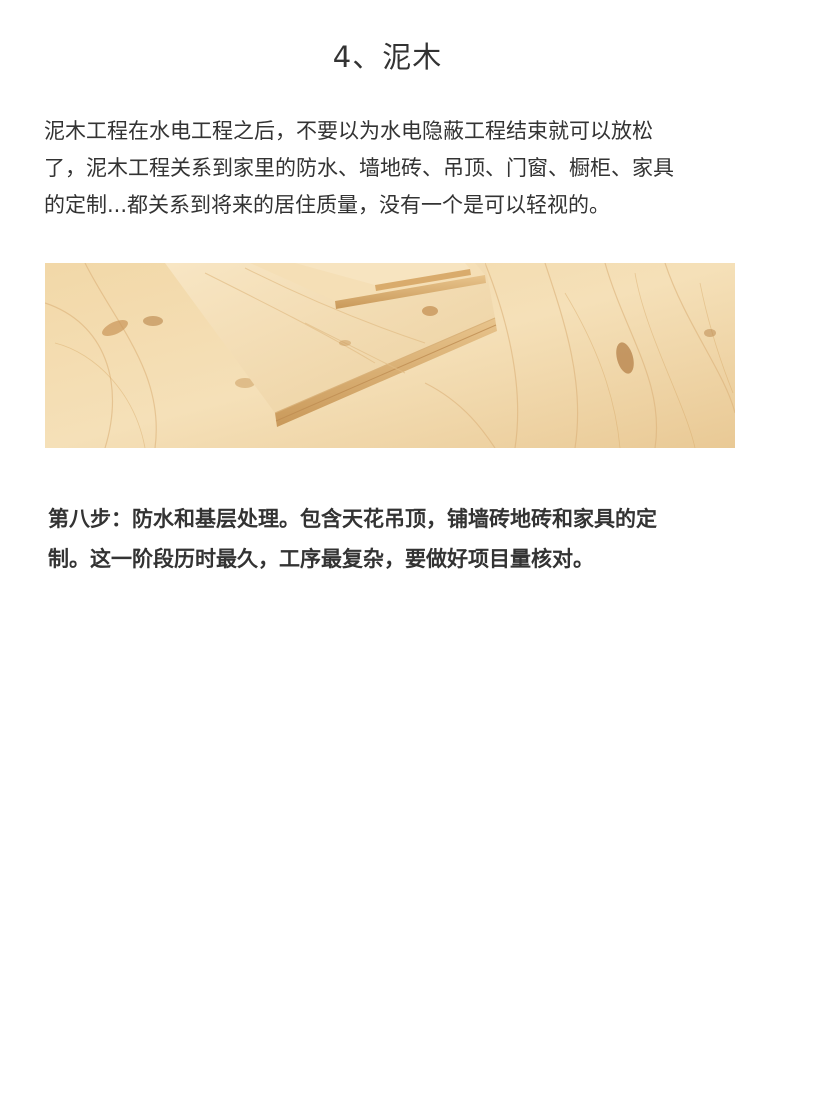 The width and height of the screenshot is (840, 1110). What do you see at coordinates (327, 205) in the screenshot?
I see `intro-line: 的定制...都关系到将来的居住质量，没有一个是可以轻视的。` at bounding box center [327, 205].